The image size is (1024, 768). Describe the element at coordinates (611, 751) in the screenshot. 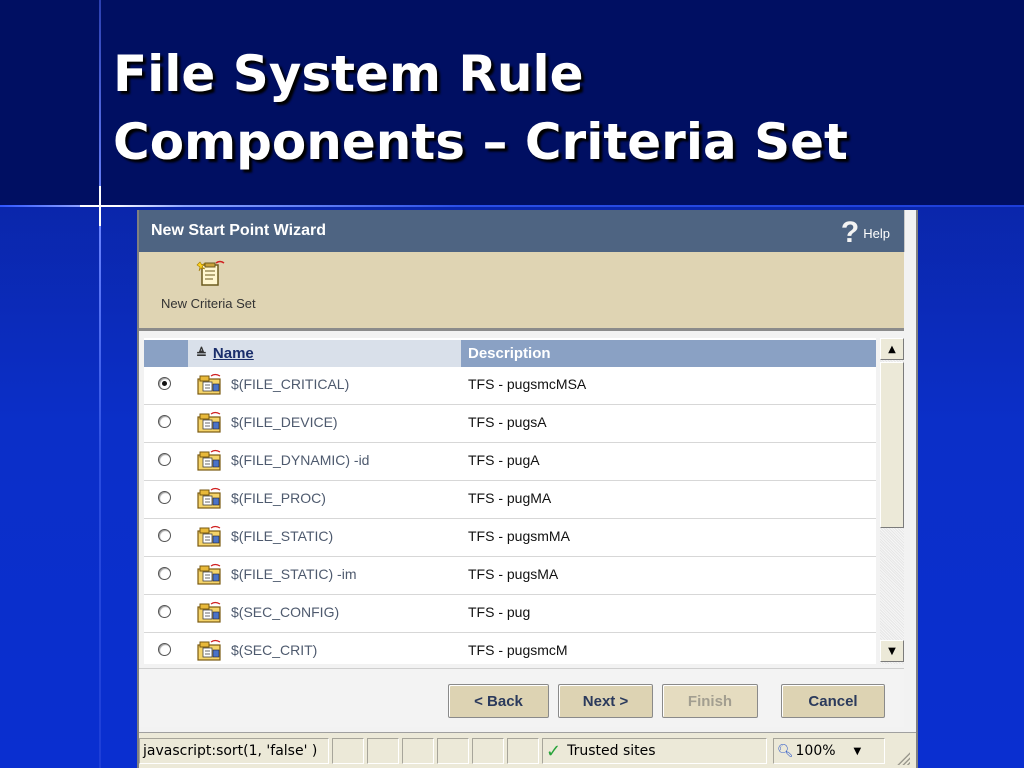

I see `security-zone-label: Trusted sites` at that location.